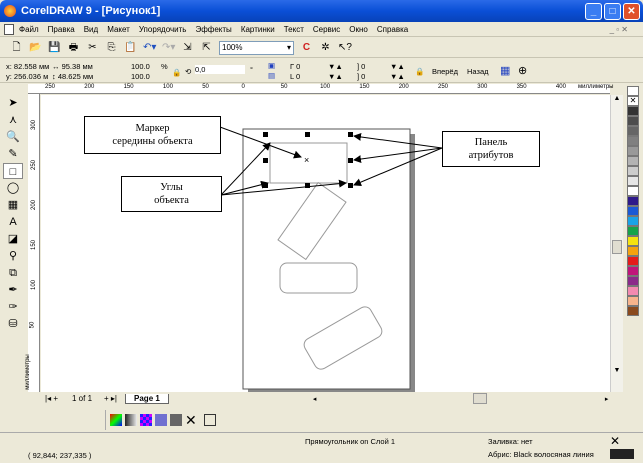 The width and height of the screenshot is (643, 463). What do you see at coordinates (13, 222) in the screenshot?
I see `text-tool-icon: A` at bounding box center [13, 222].